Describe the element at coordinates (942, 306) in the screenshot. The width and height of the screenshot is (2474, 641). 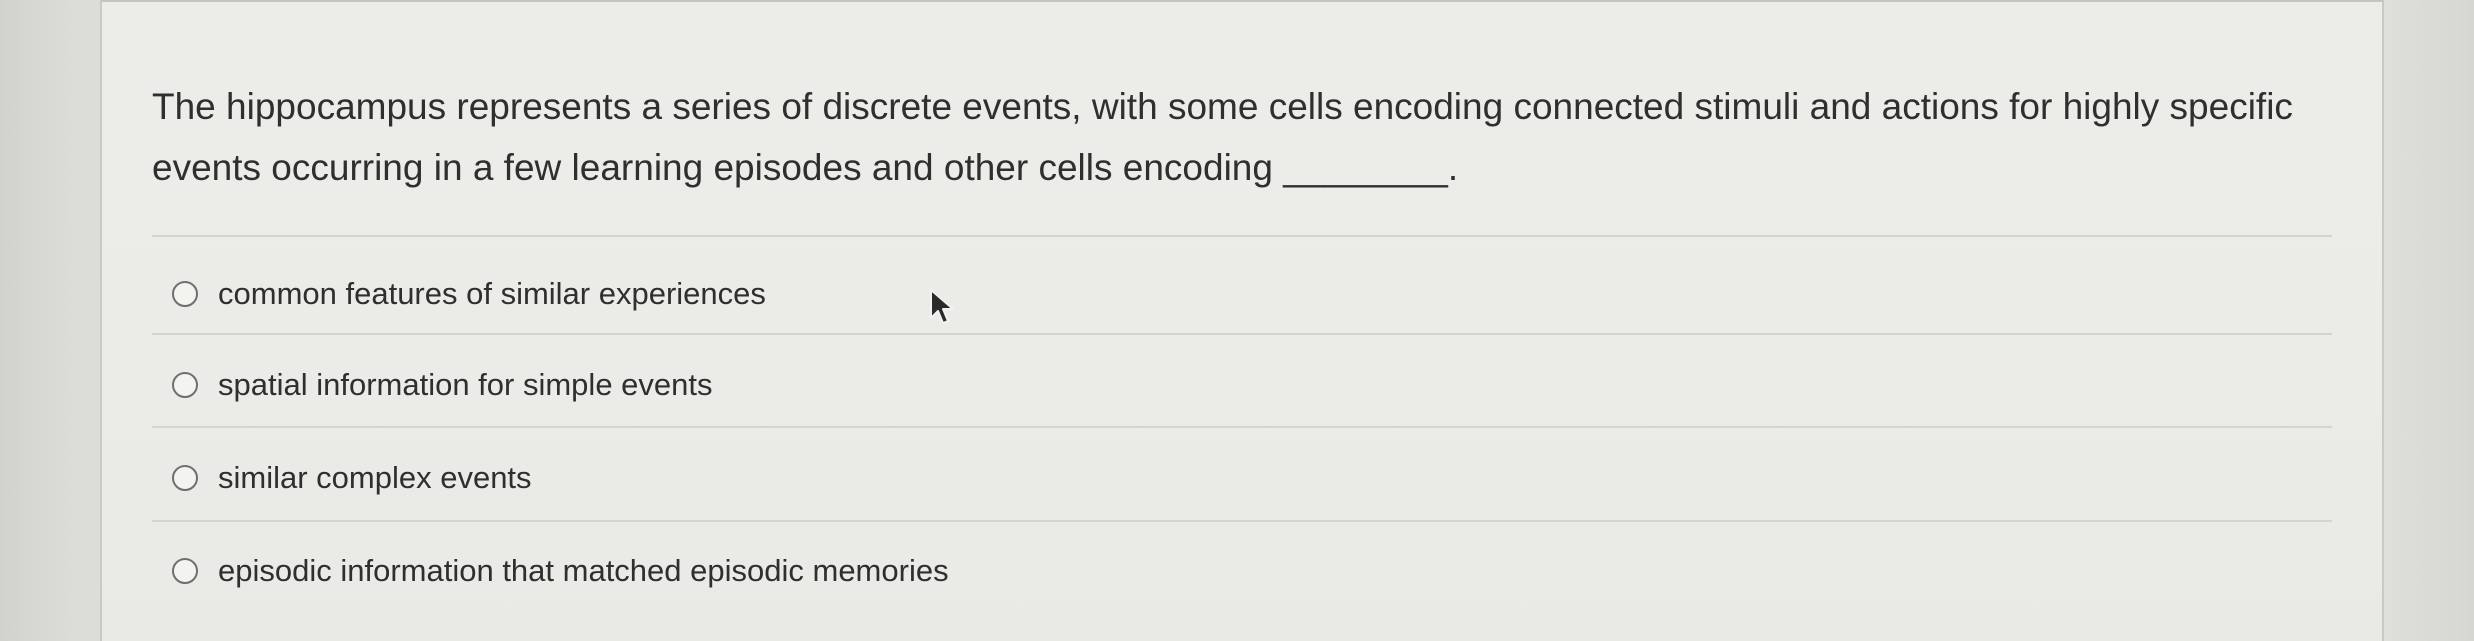
I see `mouse-pointer-icon` at that location.